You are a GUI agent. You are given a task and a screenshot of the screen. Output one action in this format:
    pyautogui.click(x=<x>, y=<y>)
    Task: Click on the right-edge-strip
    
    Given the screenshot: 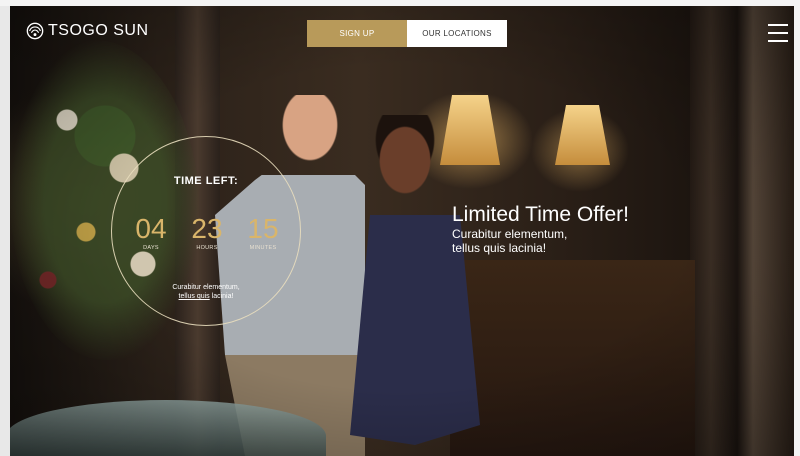 What is the action you would take?
    pyautogui.click(x=797, y=228)
    